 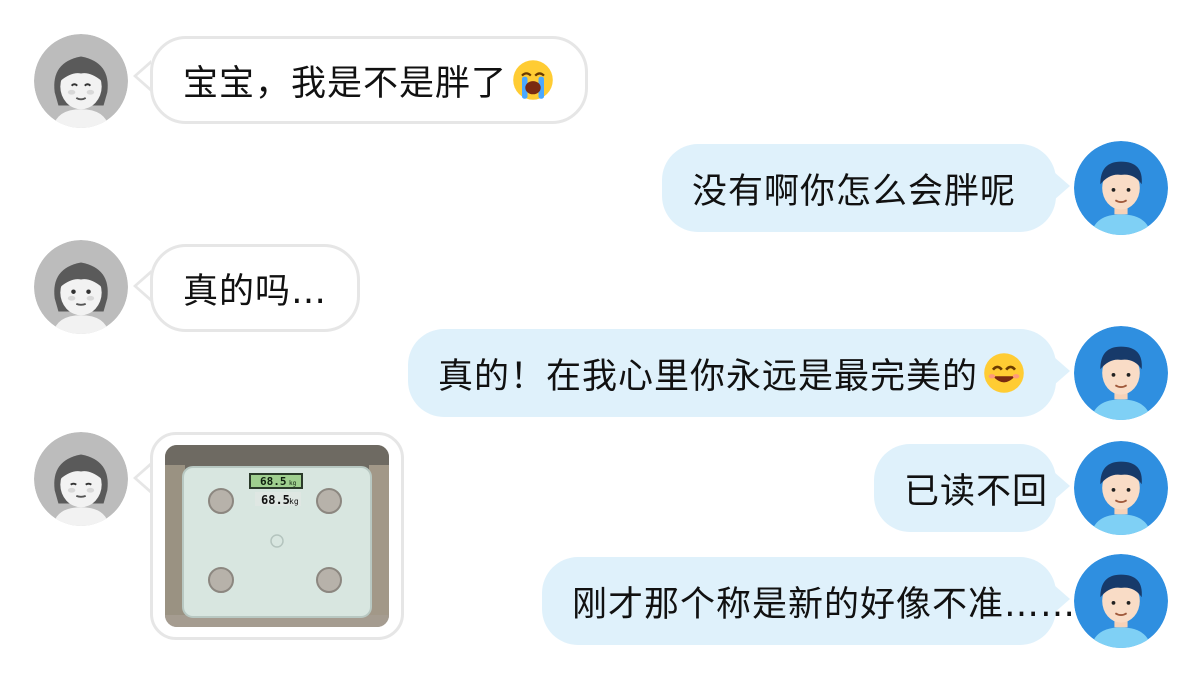 I want to click on bathroom-scale-photo: 68.5 kg 68.5 kg, so click(x=277, y=536).